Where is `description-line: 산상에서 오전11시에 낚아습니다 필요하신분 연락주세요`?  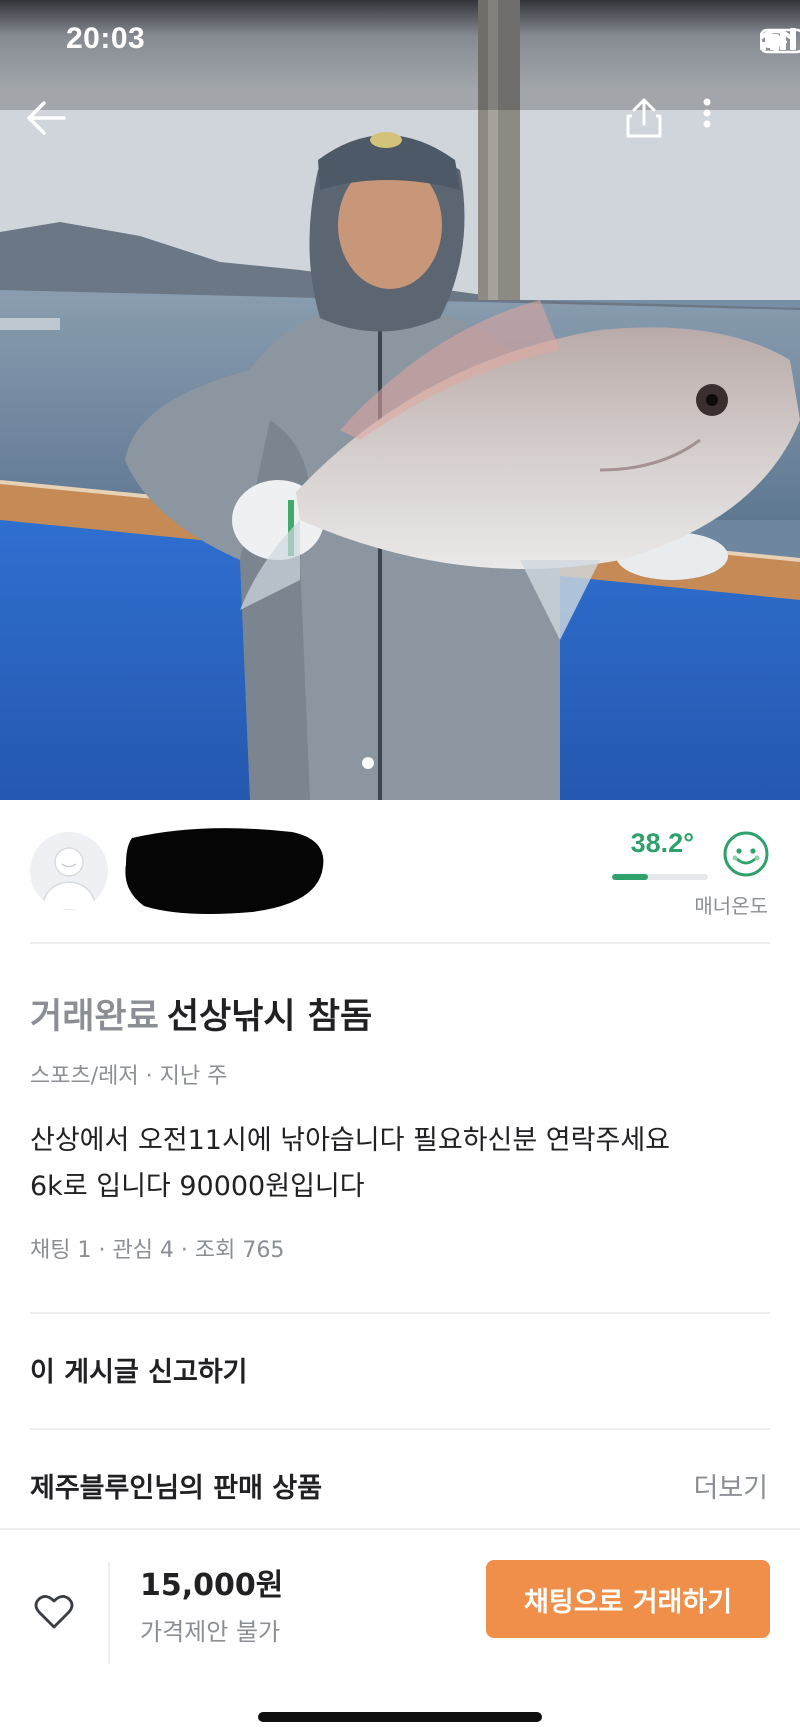
description-line: 산상에서 오전11시에 낚아습니다 필요하신분 연락주세요 is located at coordinates (350, 1140).